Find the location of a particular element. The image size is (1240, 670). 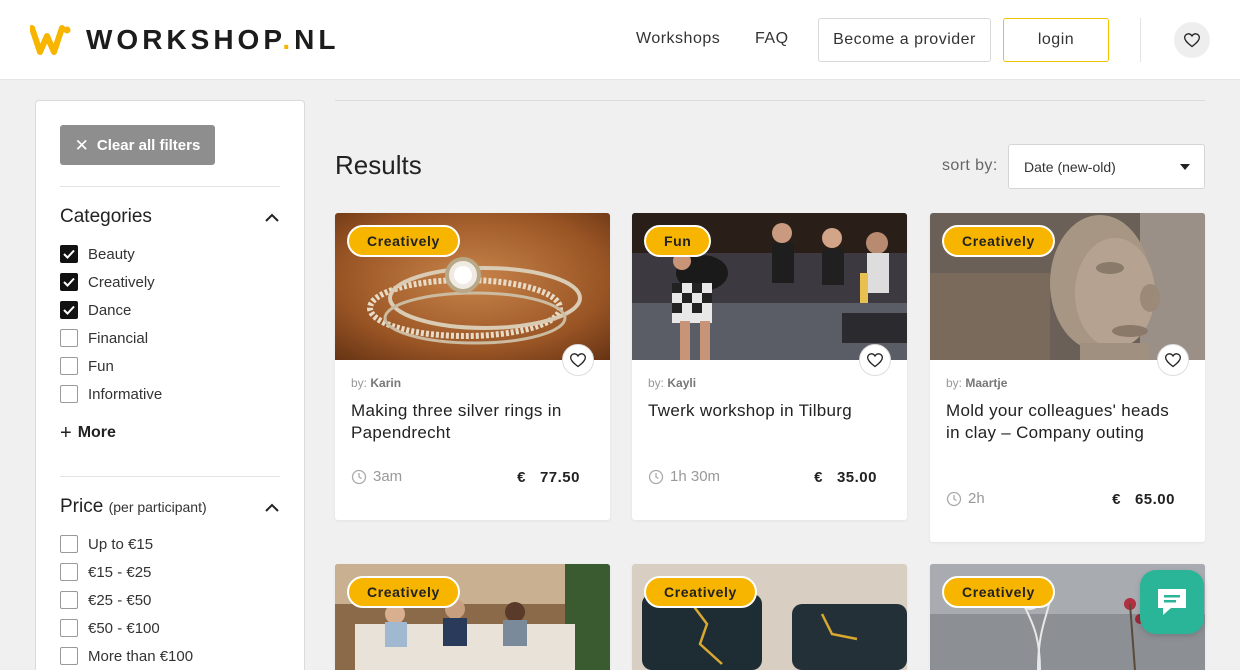

favorites-button is located at coordinates (1192, 40).